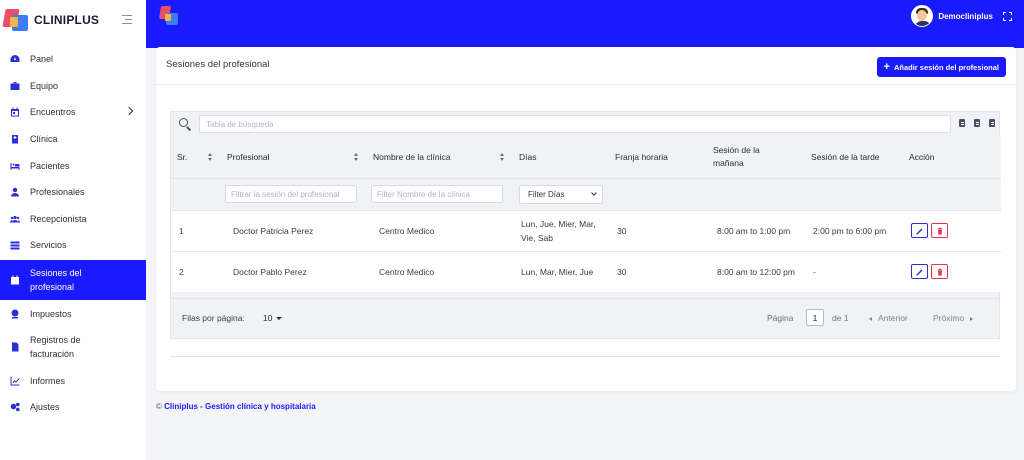  Describe the element at coordinates (73, 112) in the screenshot. I see `sidebar-item-encuentros: Encuentros` at that location.